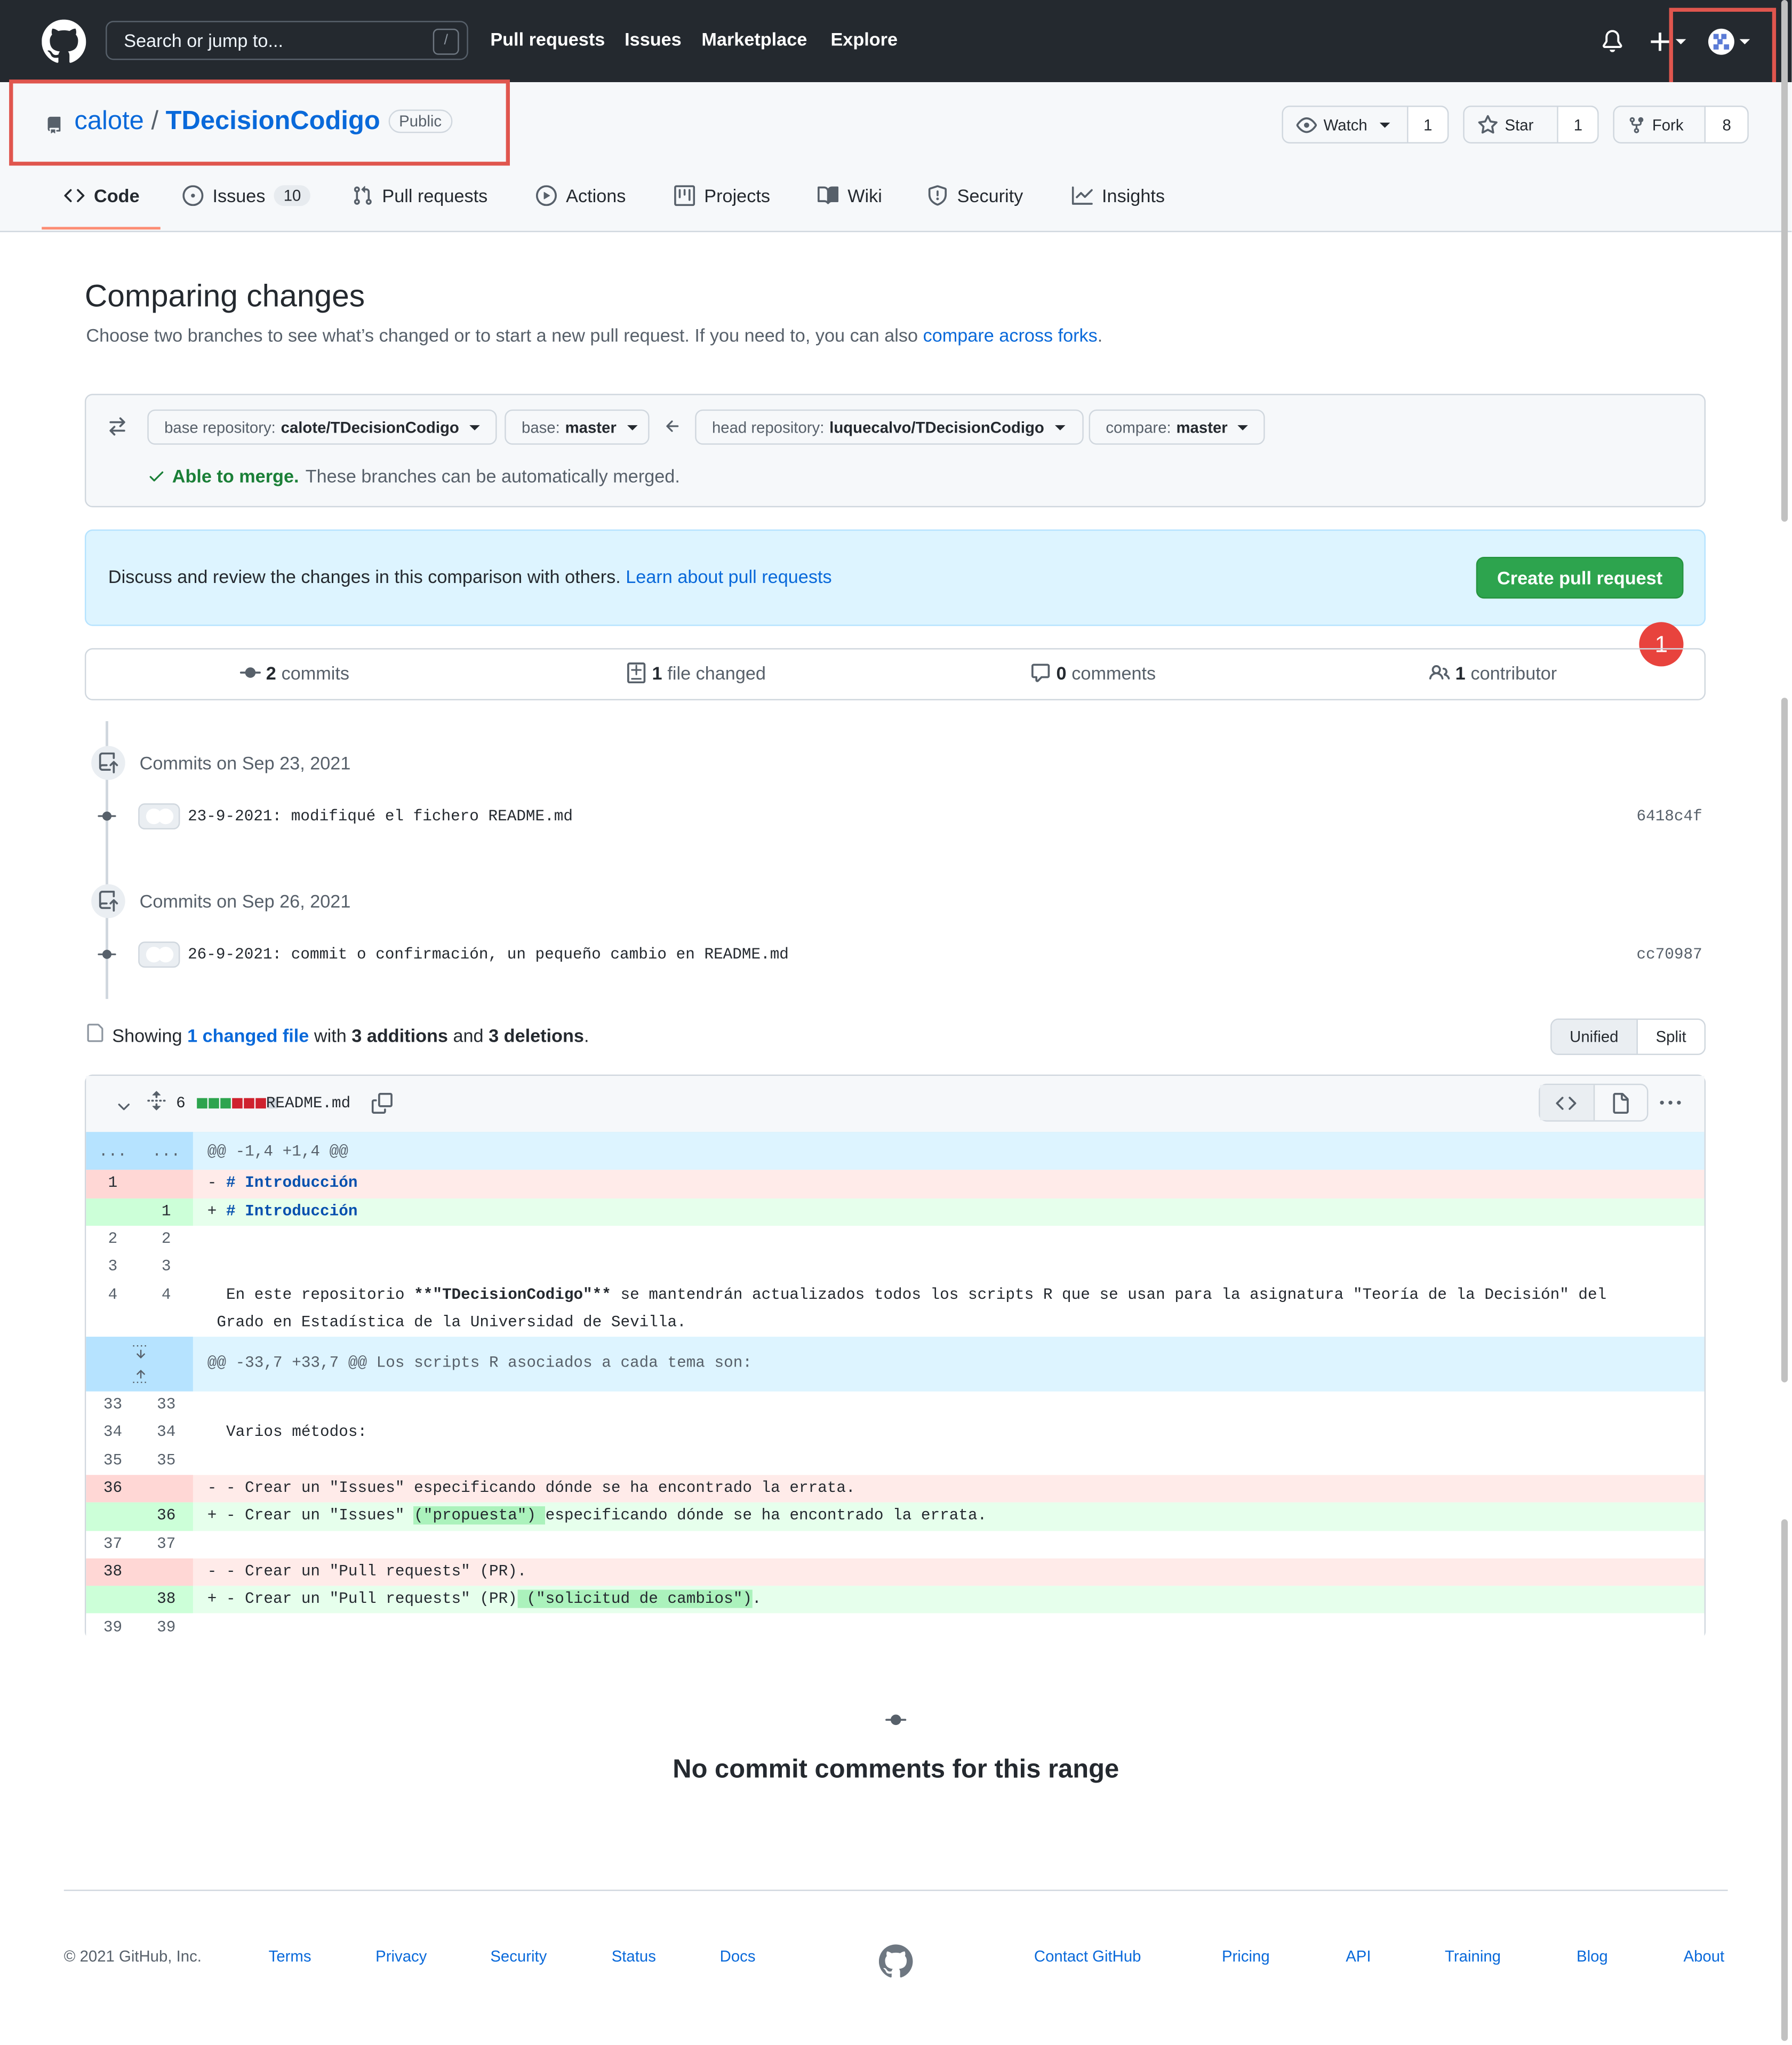  What do you see at coordinates (1177, 427) in the screenshot?
I see `compare-branch-select: compare: master` at bounding box center [1177, 427].